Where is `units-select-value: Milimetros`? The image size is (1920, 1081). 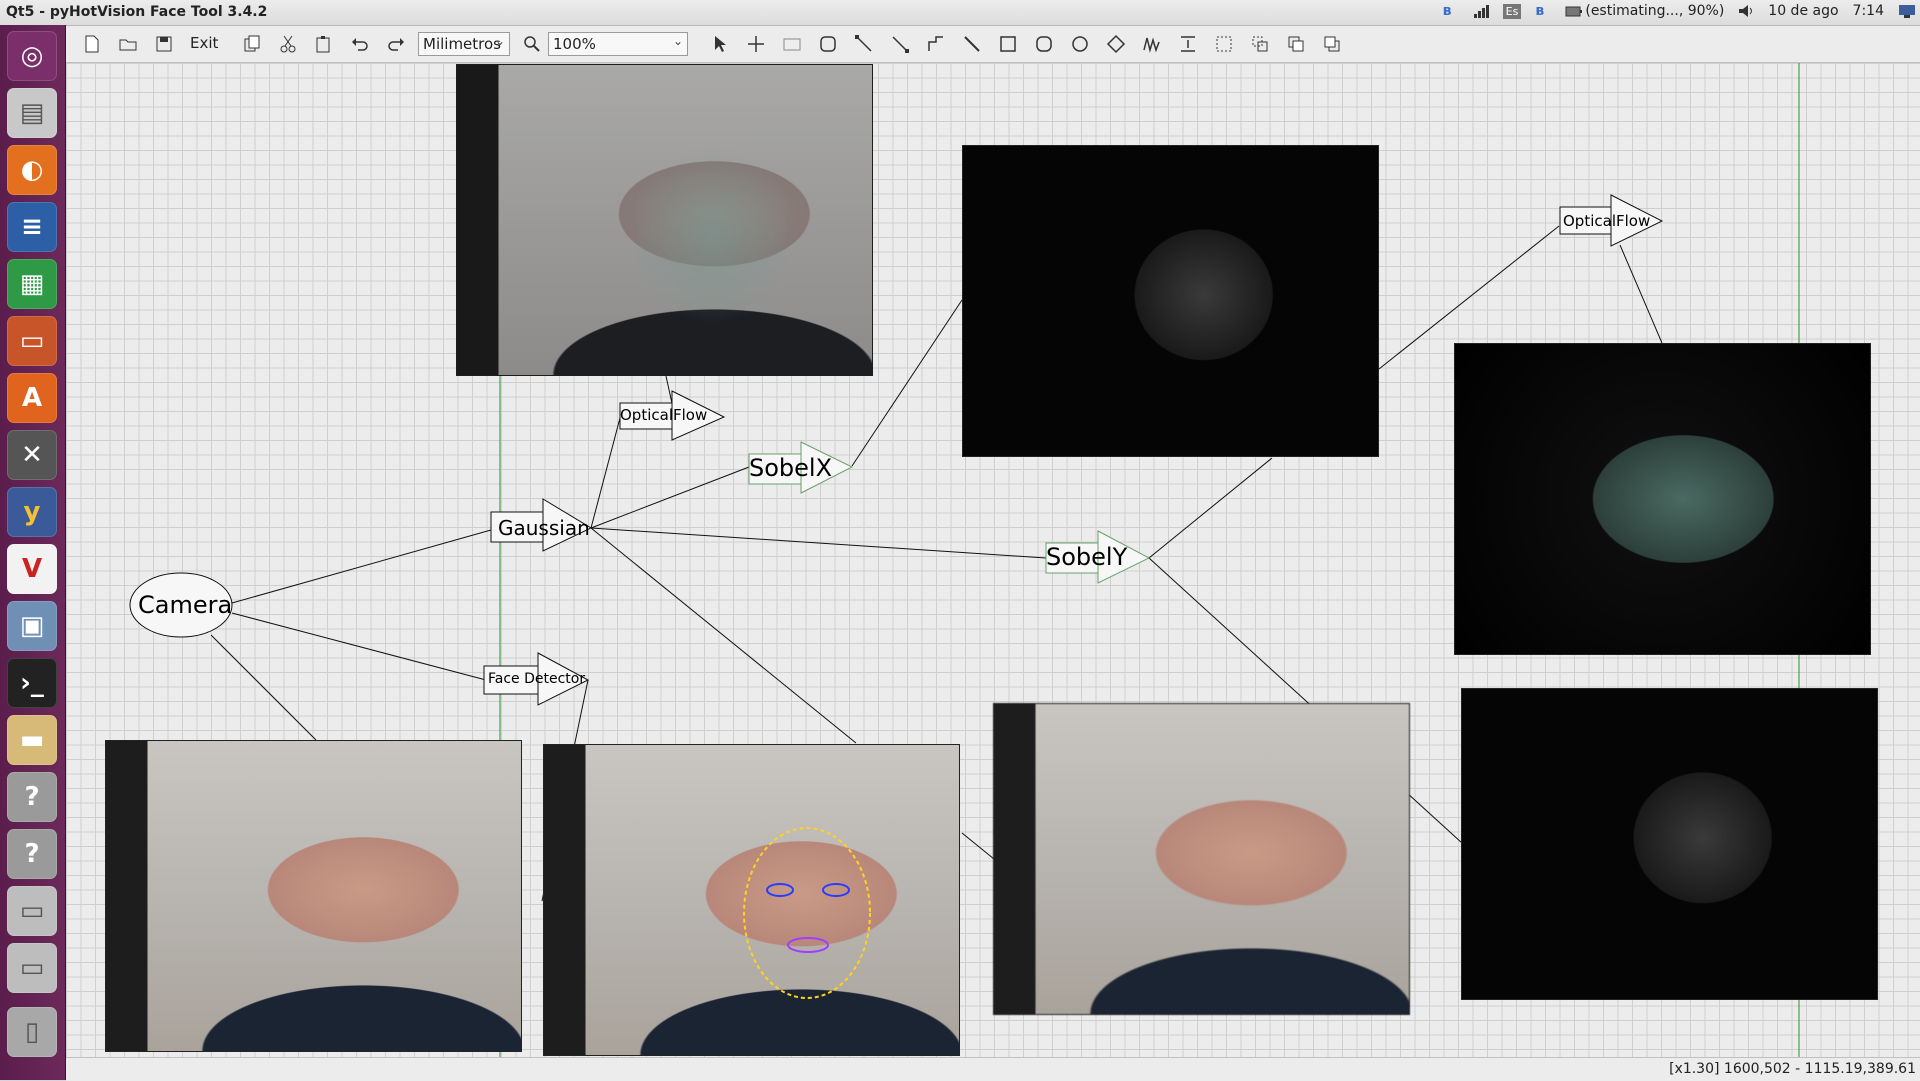
units-select-value: Milimetros is located at coordinates (462, 44).